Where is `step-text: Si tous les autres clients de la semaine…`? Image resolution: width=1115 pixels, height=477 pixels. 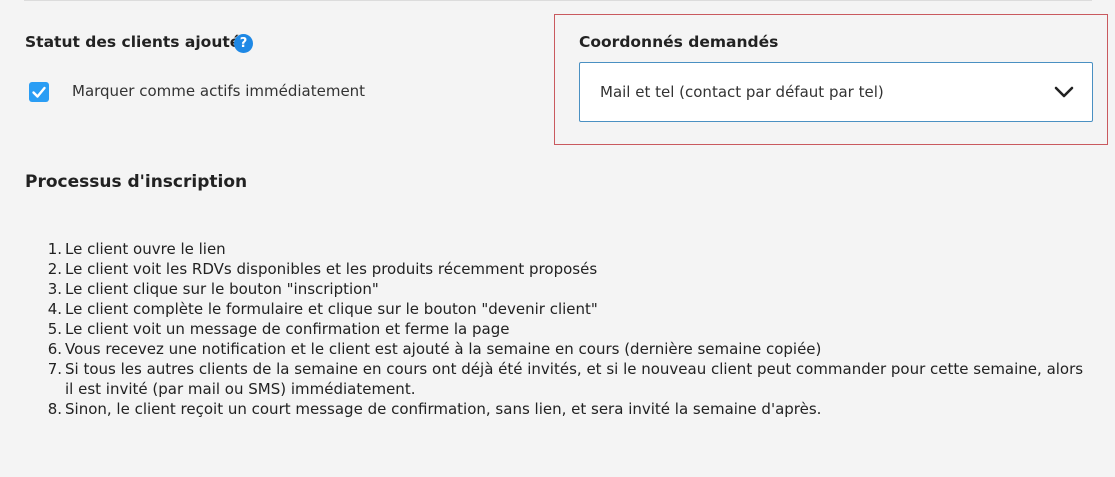 step-text: Si tous les autres clients de la semaine… is located at coordinates (574, 379).